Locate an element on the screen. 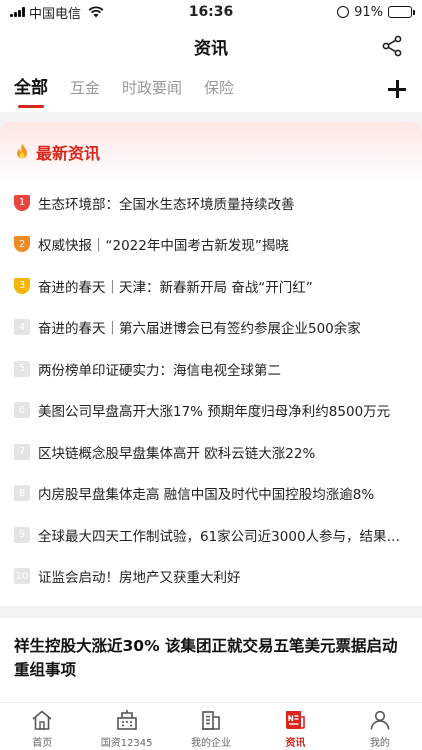  tabbar-home-label: 首页 is located at coordinates (42, 743).